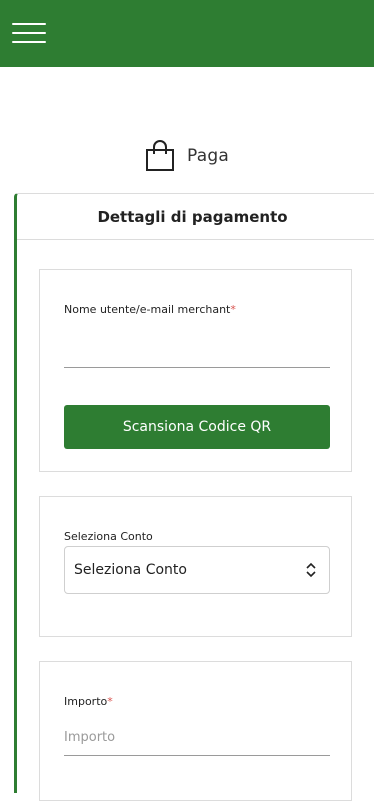 This screenshot has height=801, width=374. What do you see at coordinates (197, 427) in the screenshot?
I see `scan-qr-button: Scansiona Codice QR` at bounding box center [197, 427].